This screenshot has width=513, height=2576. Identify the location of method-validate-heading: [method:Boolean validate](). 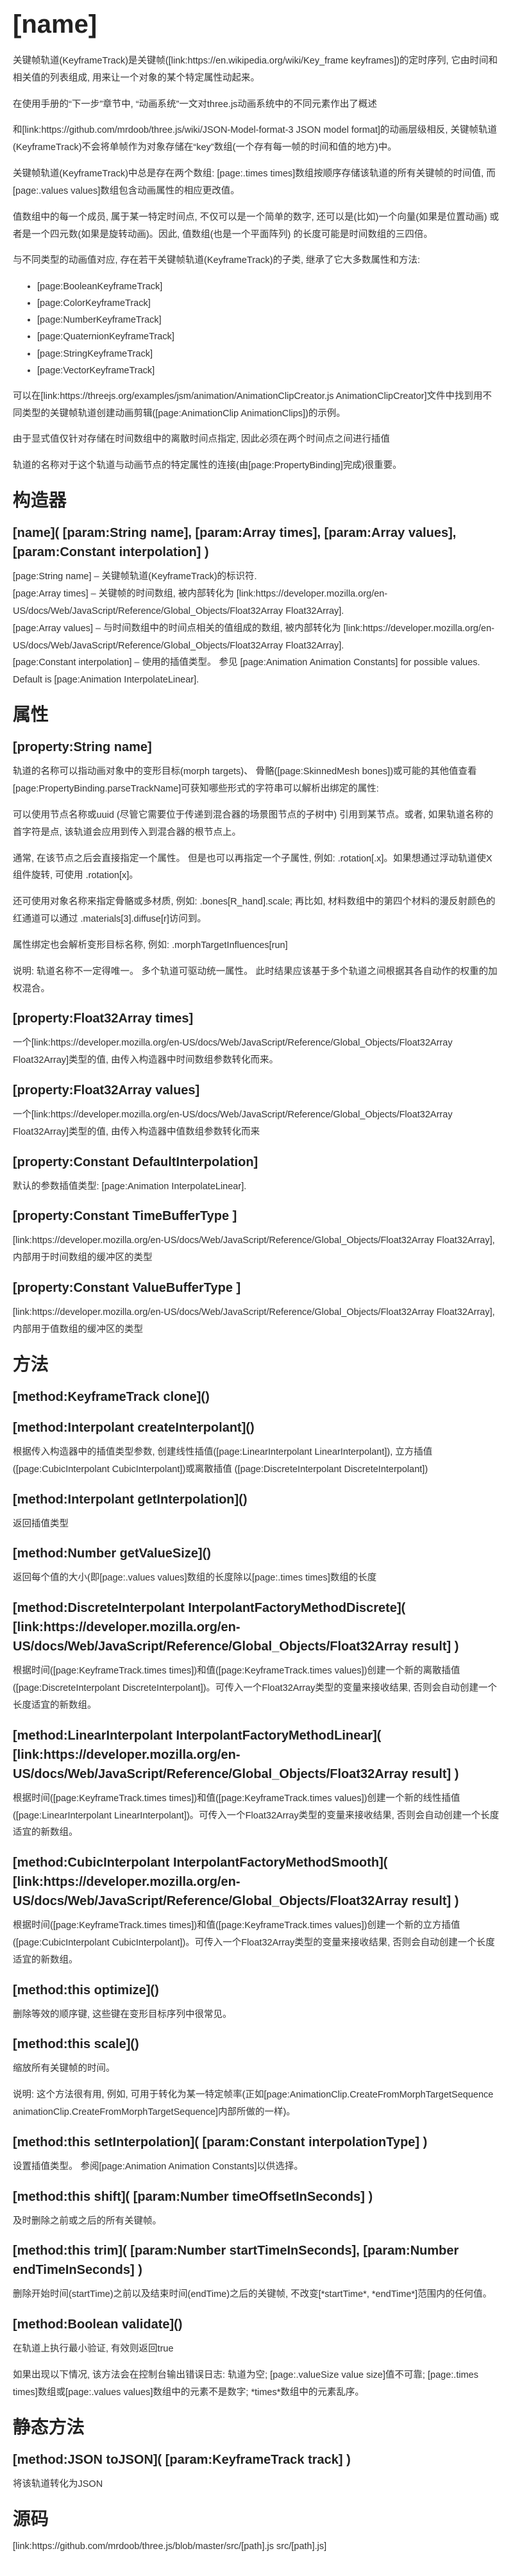
(98, 2325).